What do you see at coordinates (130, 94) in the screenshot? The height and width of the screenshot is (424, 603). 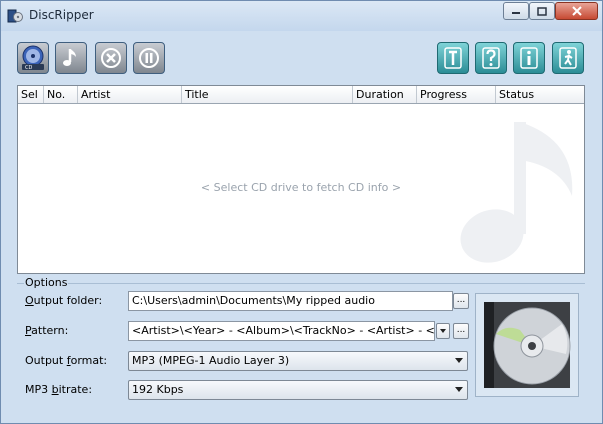 I see `column-header-artist: Artist` at bounding box center [130, 94].